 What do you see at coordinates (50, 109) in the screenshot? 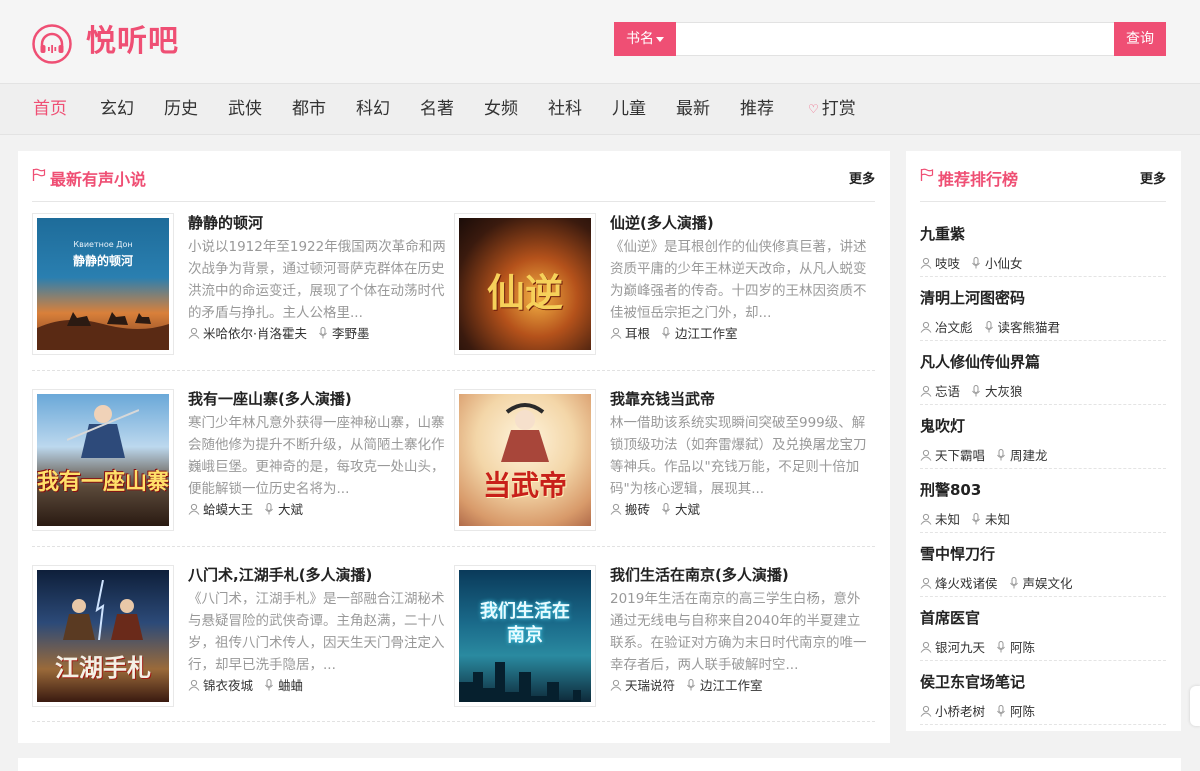
I see `nav-item-home: 首页` at bounding box center [50, 109].